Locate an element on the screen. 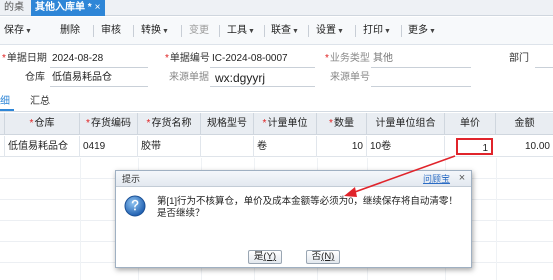 The width and height of the screenshot is (553, 280). header-spec: 规格型号 is located at coordinates (227, 124).